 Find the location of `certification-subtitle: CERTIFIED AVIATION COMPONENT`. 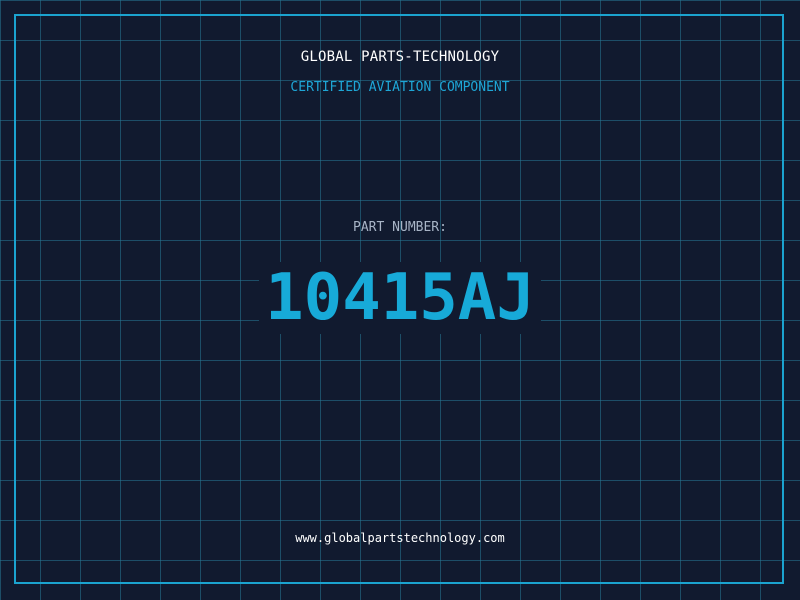

certification-subtitle: CERTIFIED AVIATION COMPONENT is located at coordinates (400, 87).